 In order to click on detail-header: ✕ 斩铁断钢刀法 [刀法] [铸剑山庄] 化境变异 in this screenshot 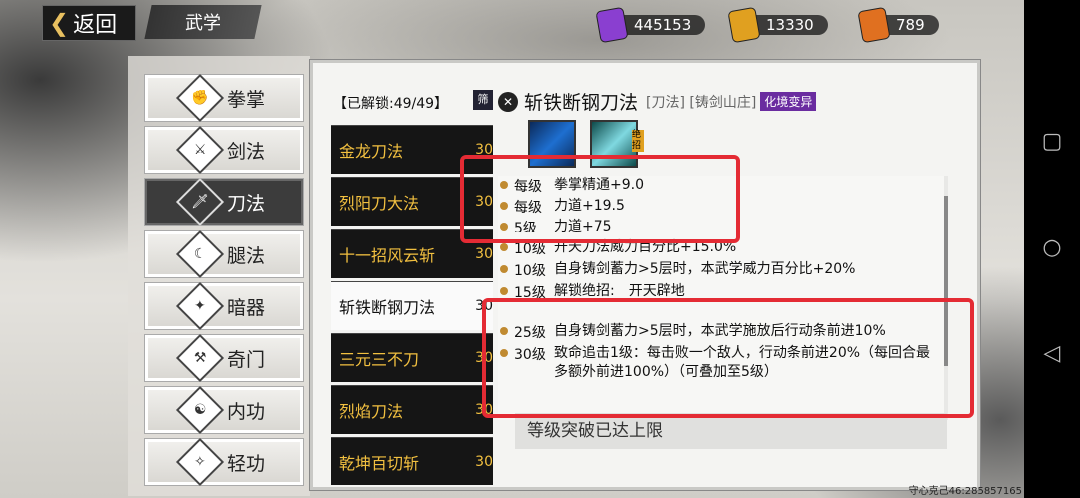, I will do `click(657, 101)`.